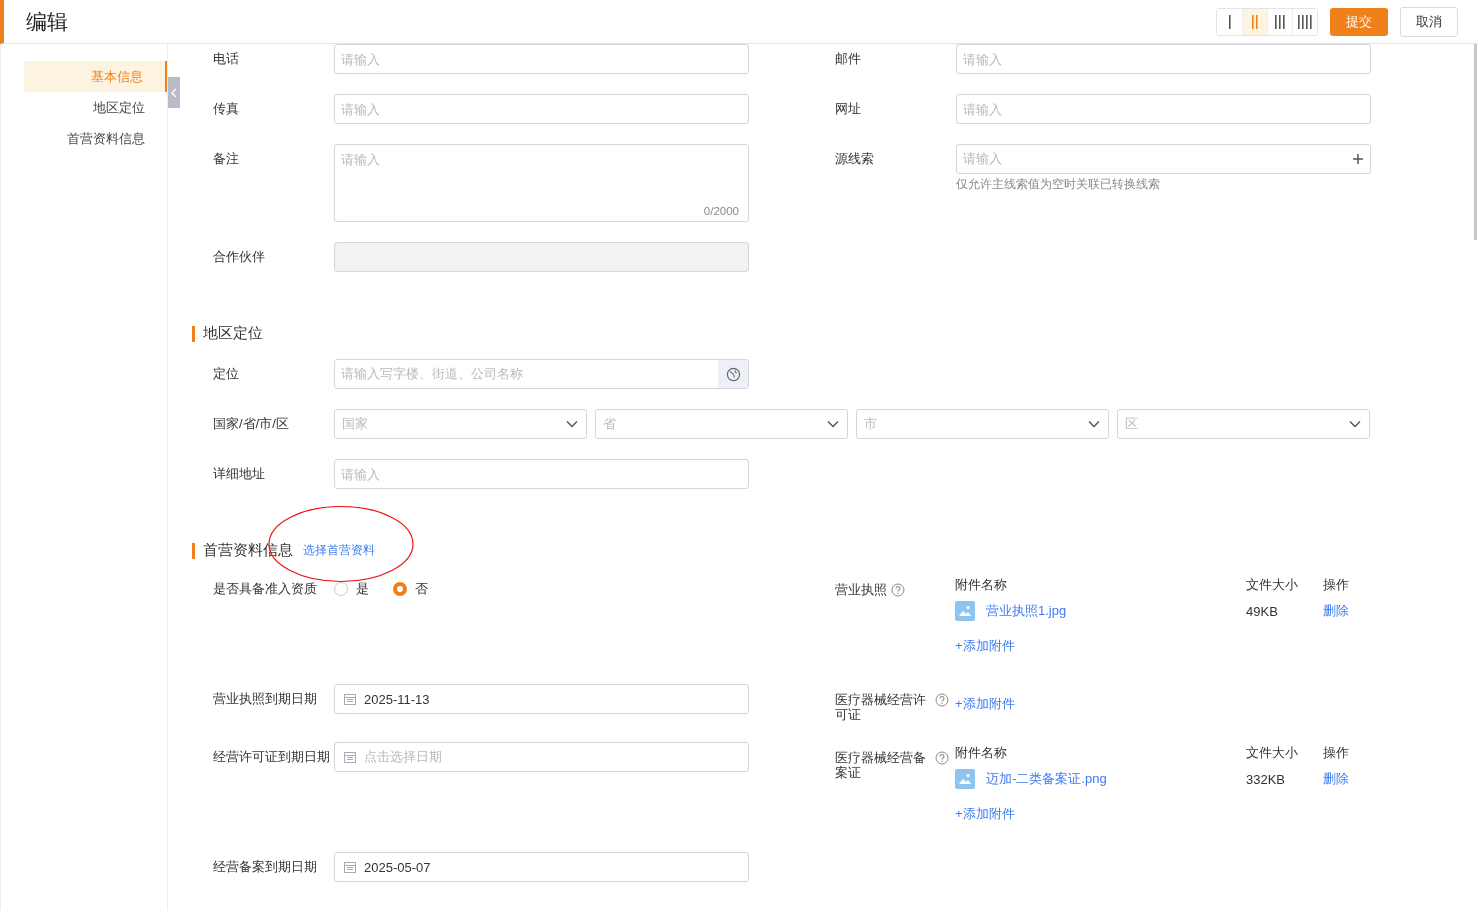  What do you see at coordinates (1266, 779) in the screenshot?
I see `file-size: 332KB` at bounding box center [1266, 779].